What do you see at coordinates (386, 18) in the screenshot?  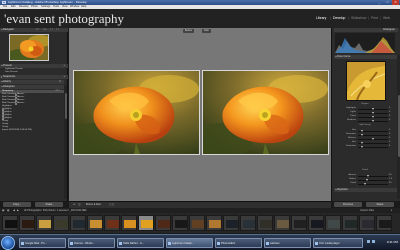 I see `module-web: Web` at bounding box center [386, 18].